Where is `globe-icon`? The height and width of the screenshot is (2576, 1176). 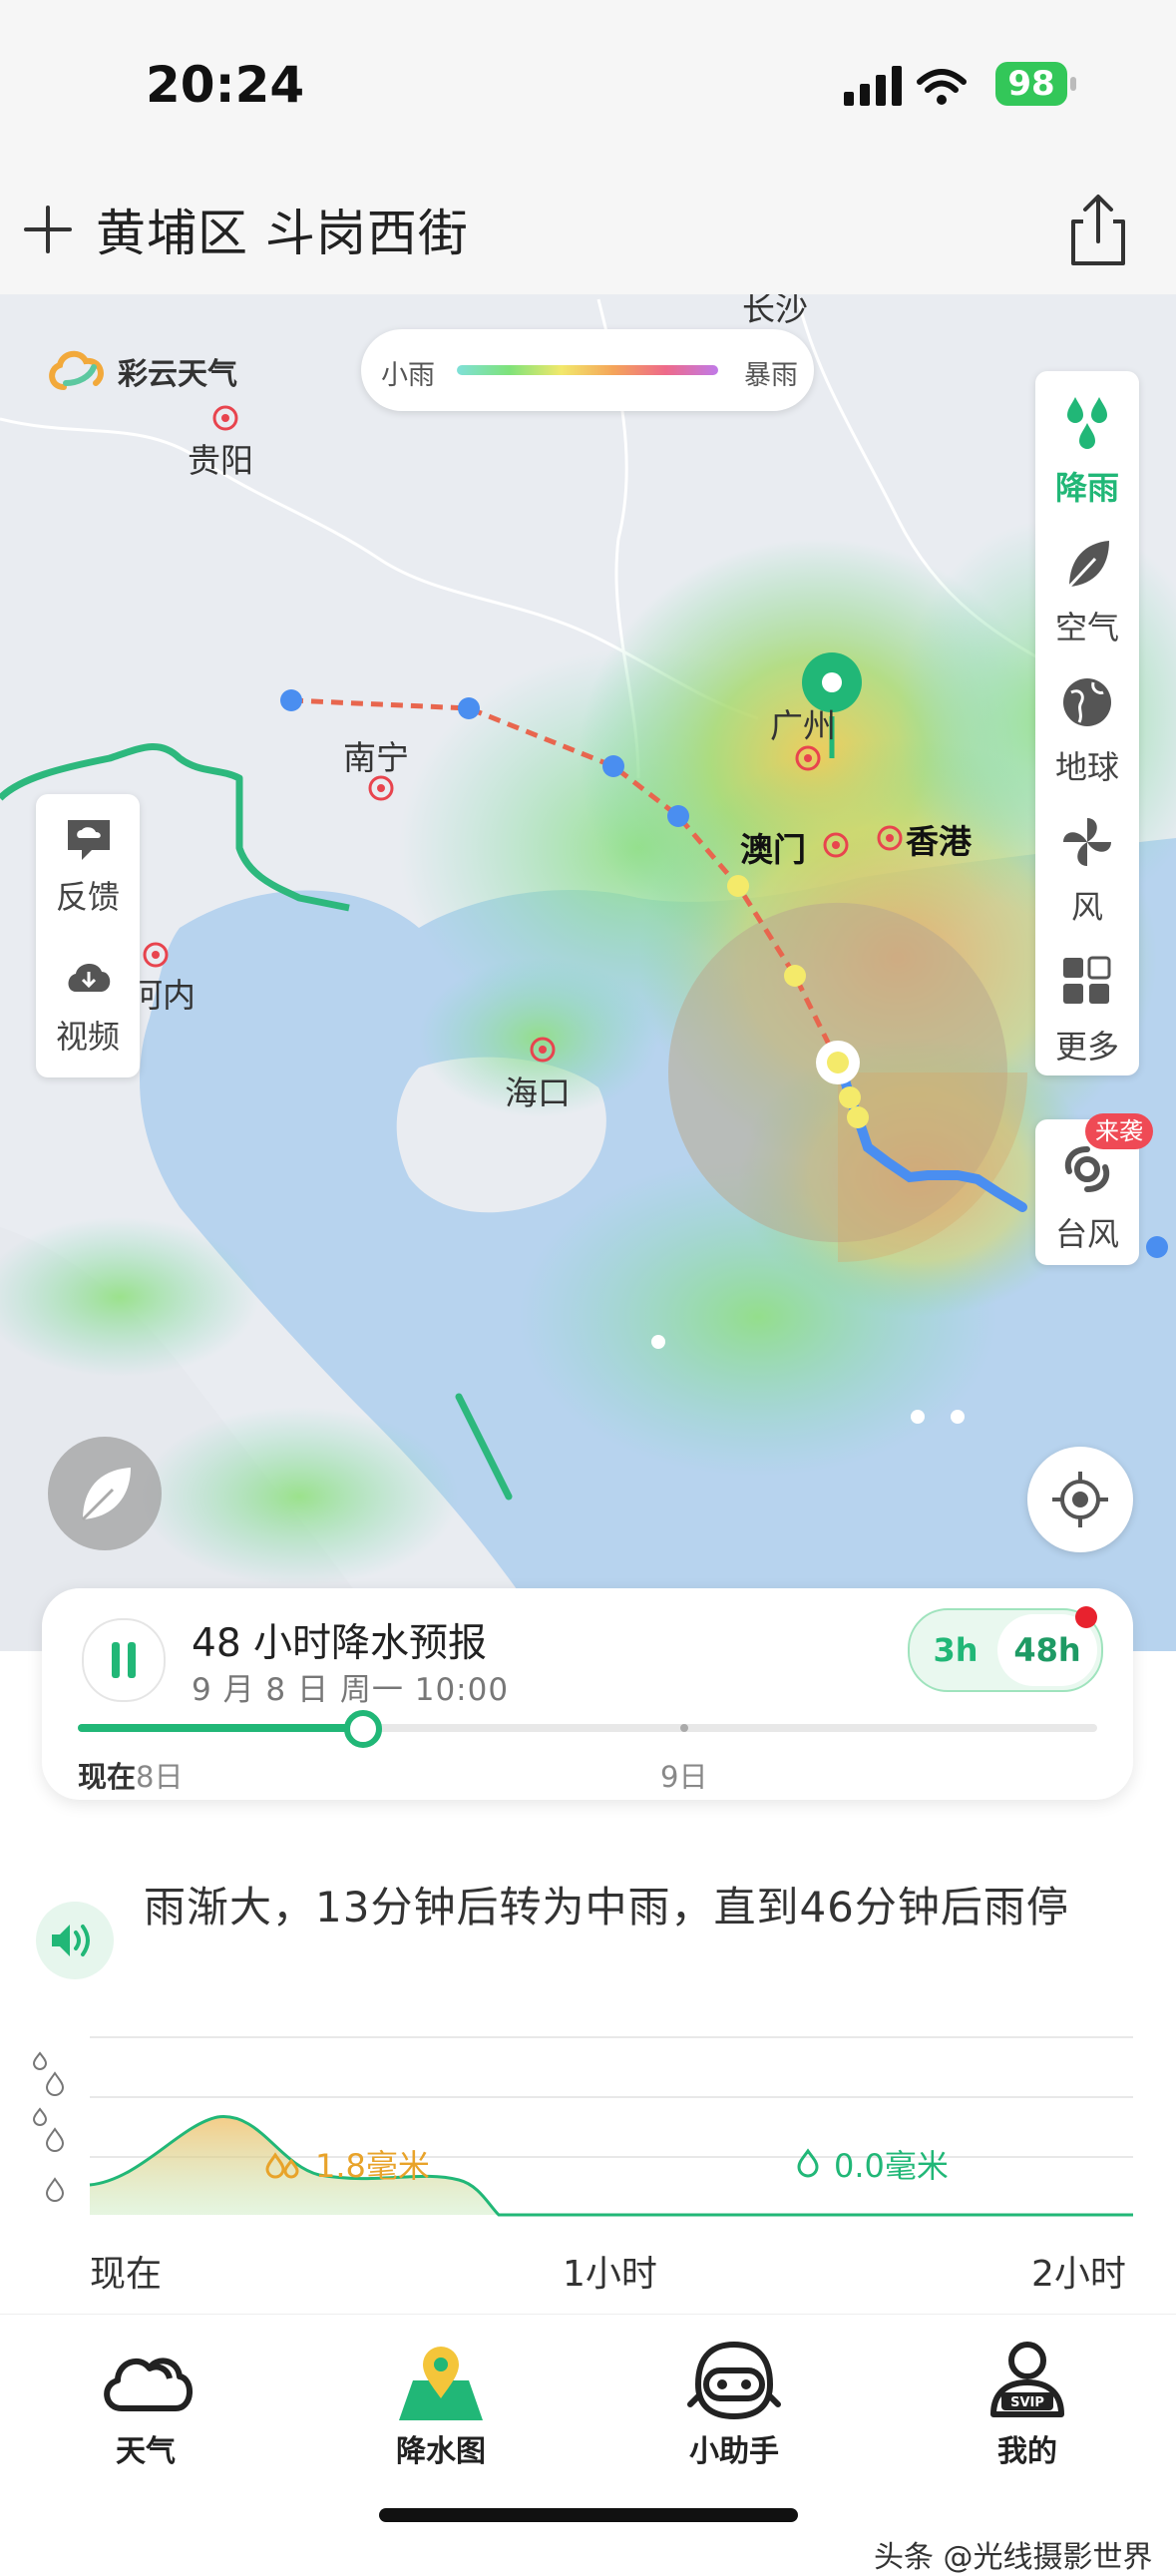 globe-icon is located at coordinates (1087, 702).